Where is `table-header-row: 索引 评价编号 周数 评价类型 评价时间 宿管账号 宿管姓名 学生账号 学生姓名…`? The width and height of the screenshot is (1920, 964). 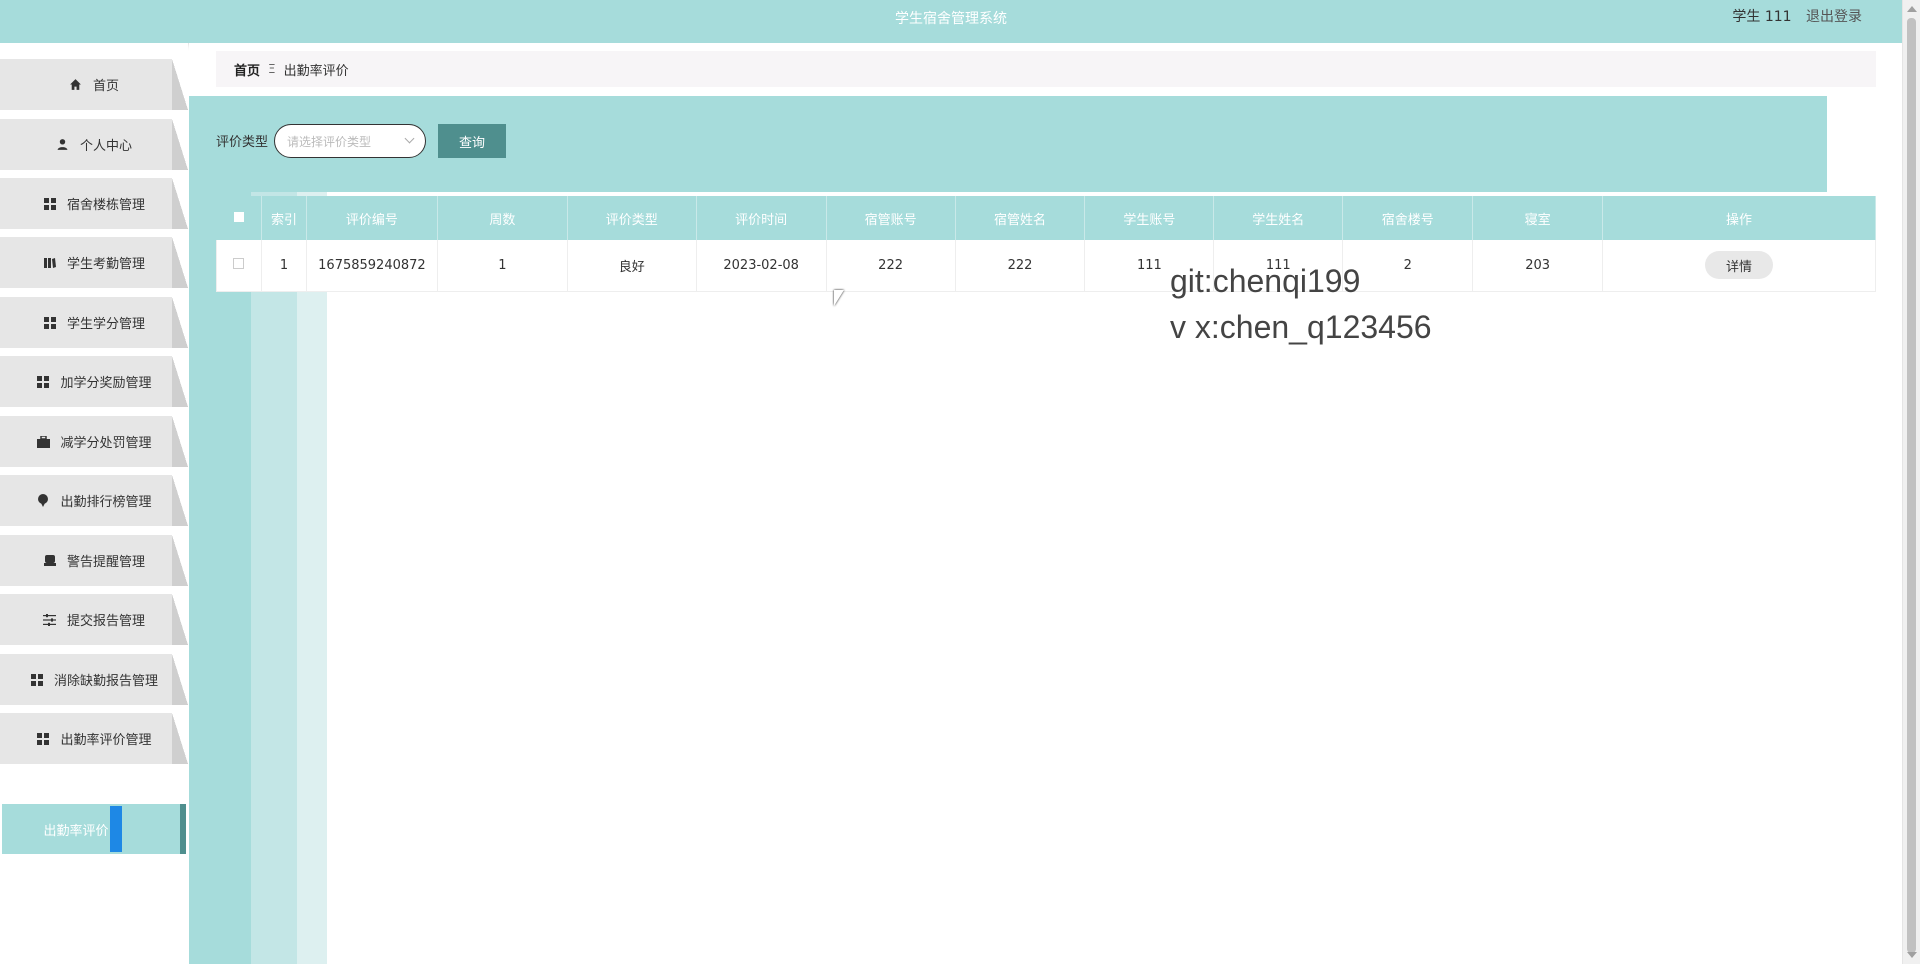
table-header-row: 索引 评价编号 周数 评价类型 评价时间 宿管账号 宿管姓名 学生账号 学生姓名… is located at coordinates (1046, 218).